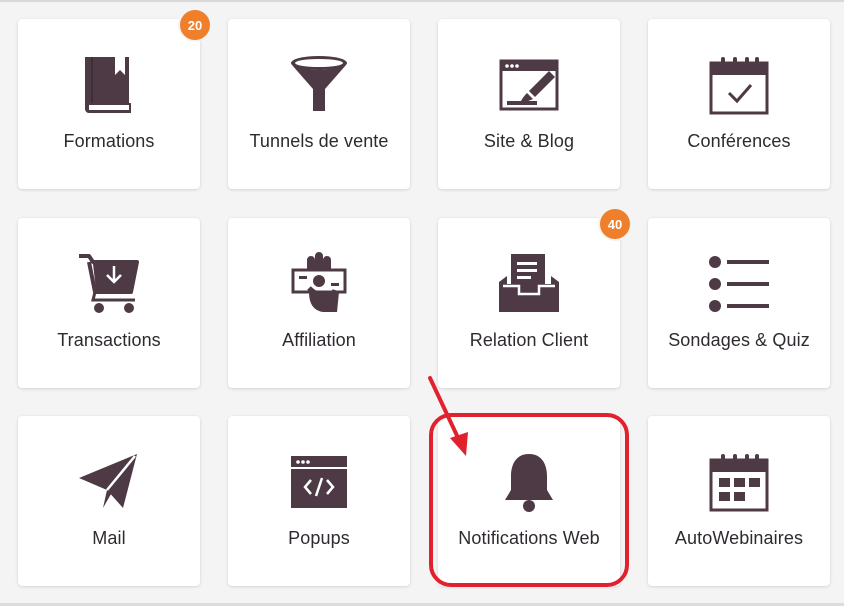  What do you see at coordinates (319, 538) in the screenshot?
I see `tile-label: Popups` at bounding box center [319, 538].